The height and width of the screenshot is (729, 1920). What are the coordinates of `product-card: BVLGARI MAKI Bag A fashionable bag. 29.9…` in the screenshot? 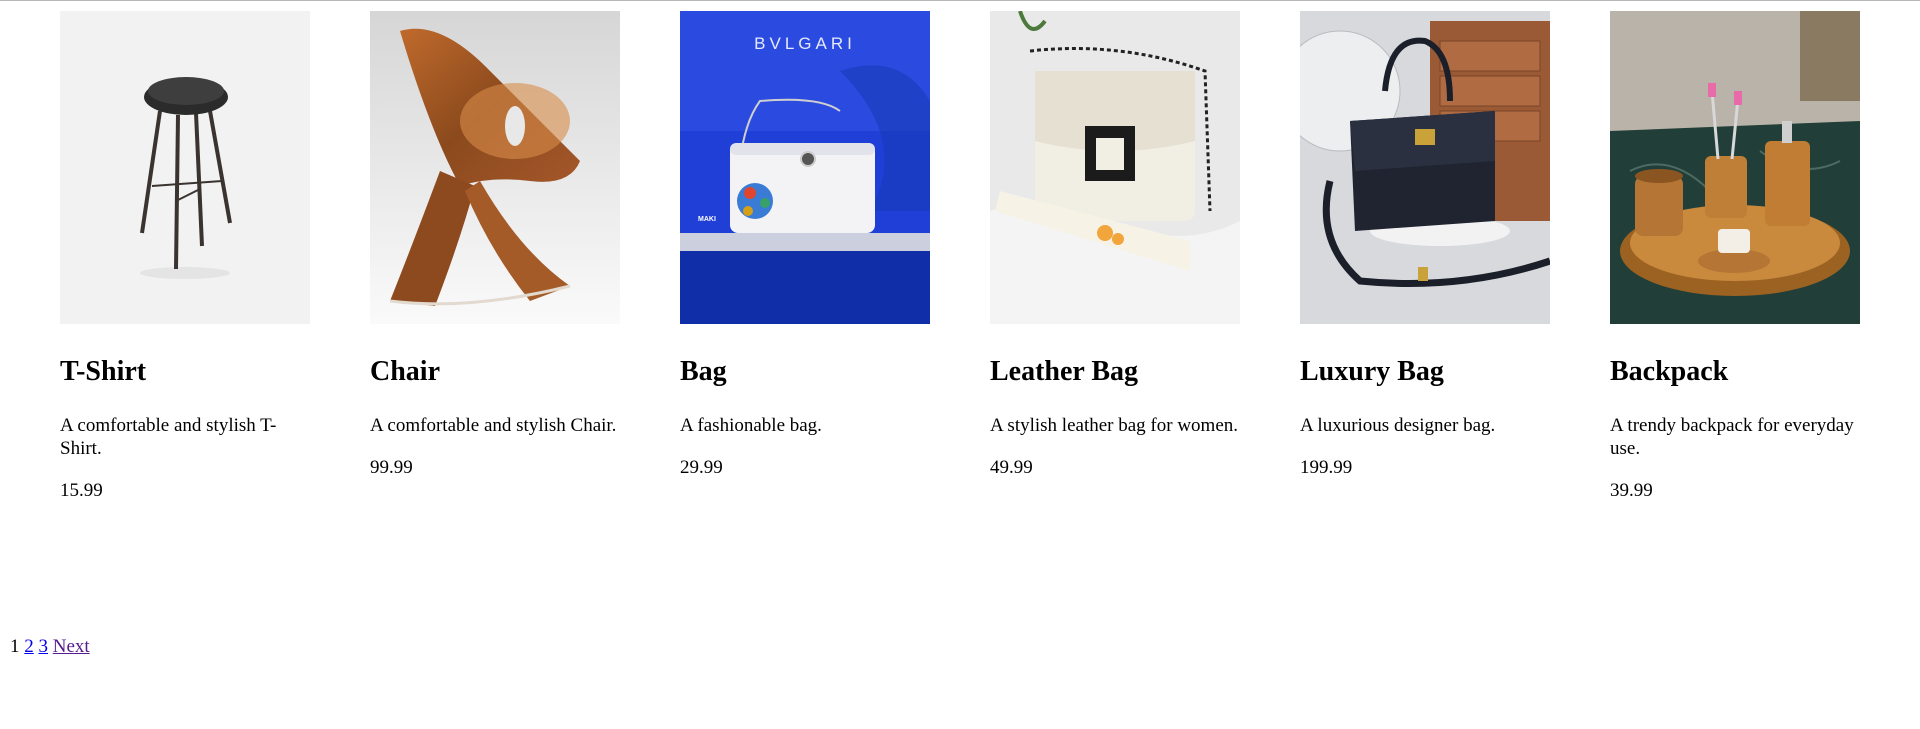 It's located at (805, 256).